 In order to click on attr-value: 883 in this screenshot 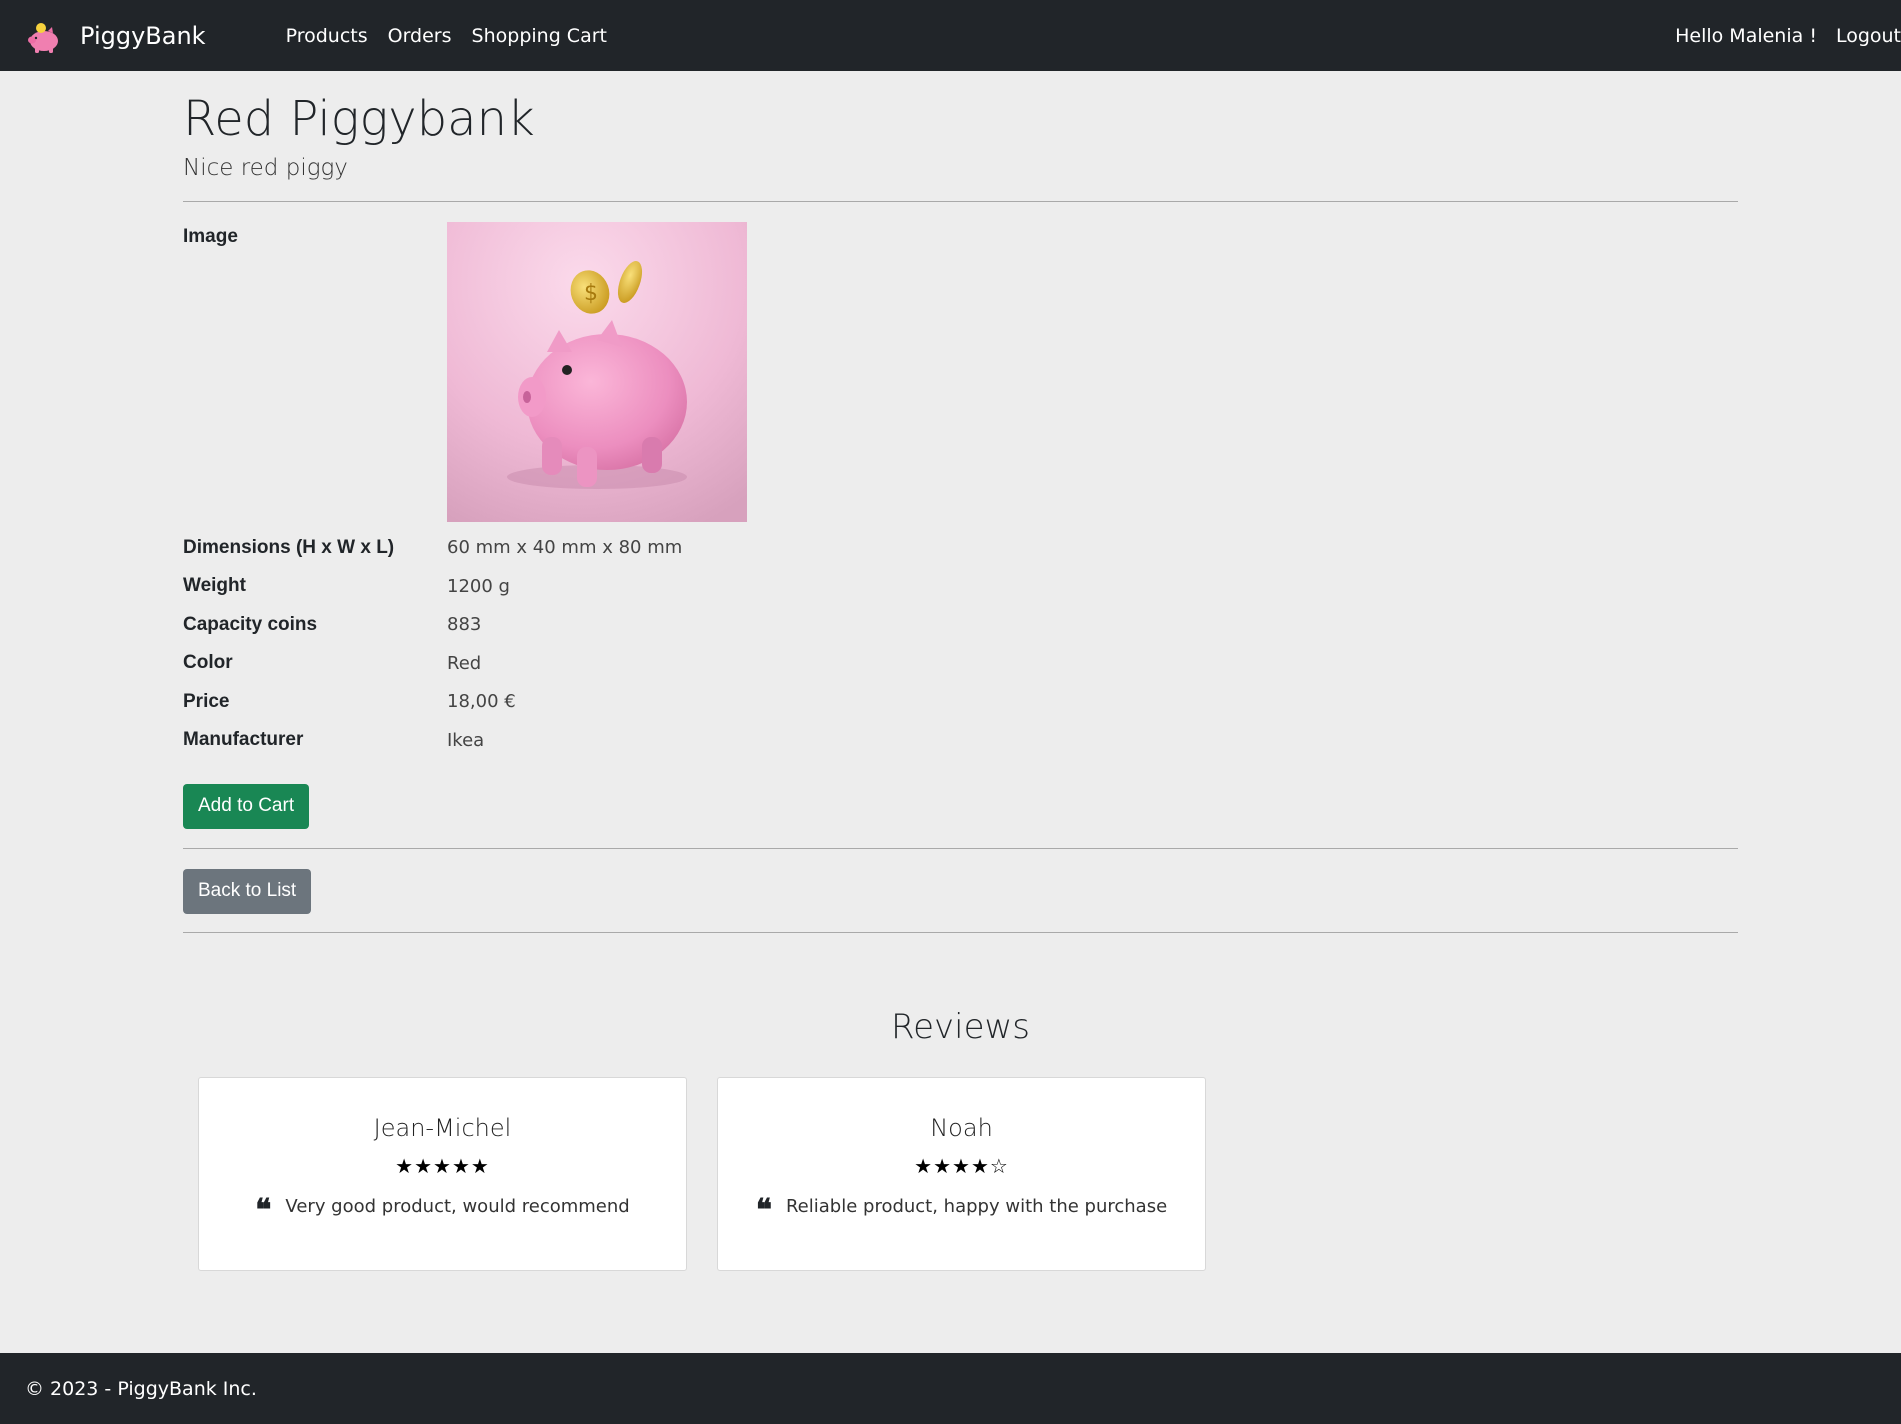, I will do `click(464, 625)`.